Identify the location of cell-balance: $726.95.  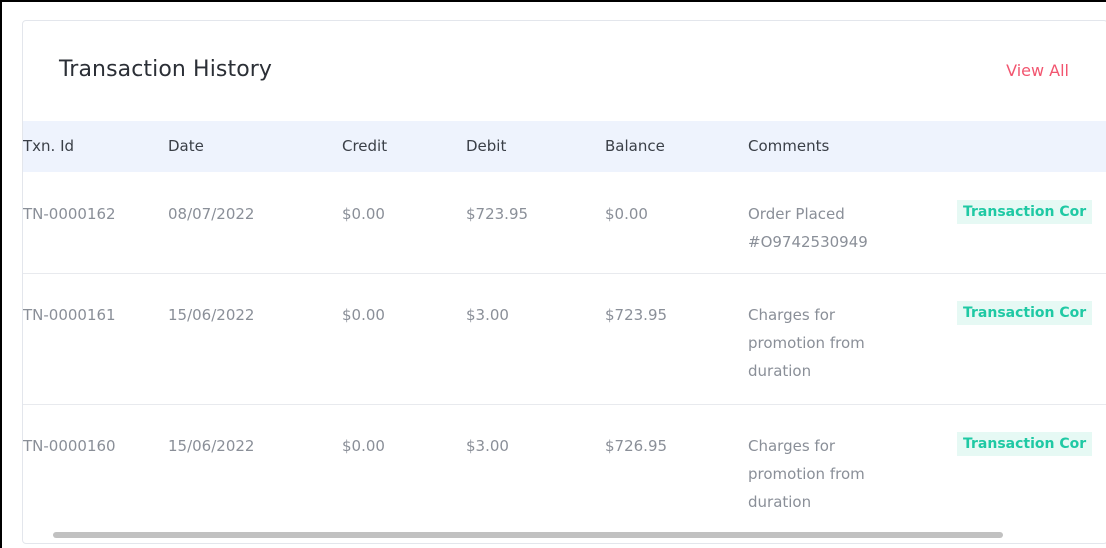
(636, 446).